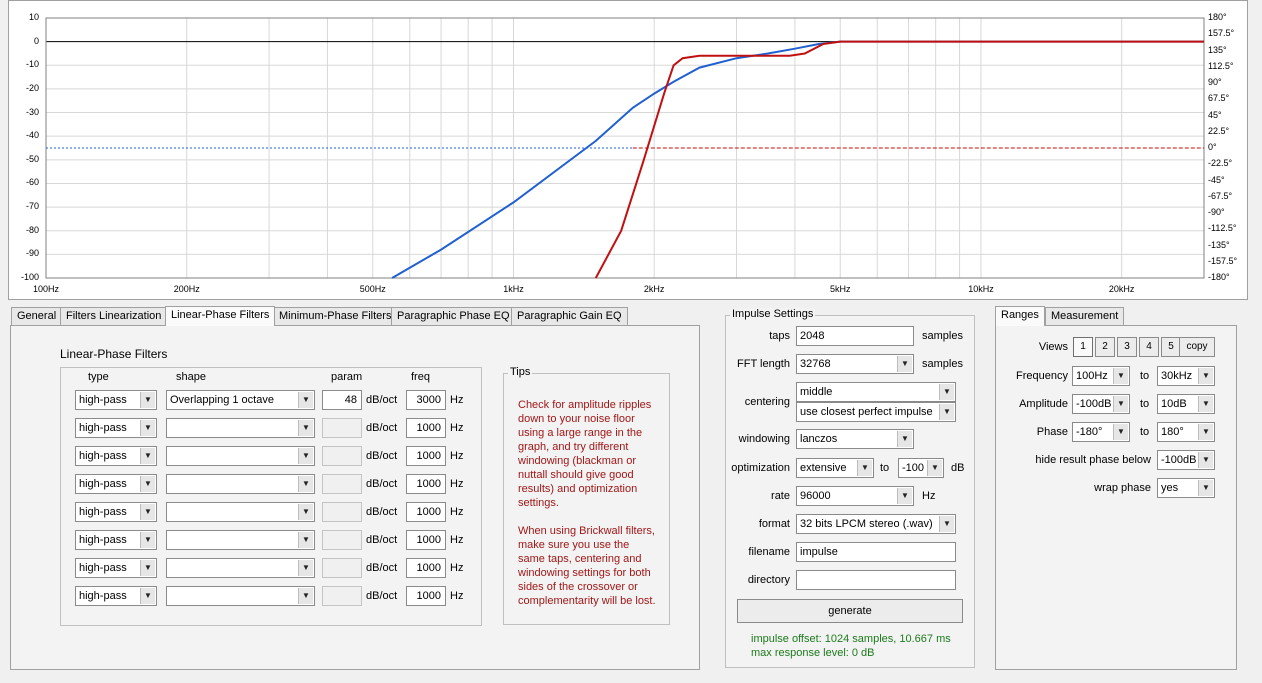 Image resolution: width=1262 pixels, height=683 pixels. Describe the element at coordinates (929, 496) in the screenshot. I see `rate-unit: Hz` at that location.